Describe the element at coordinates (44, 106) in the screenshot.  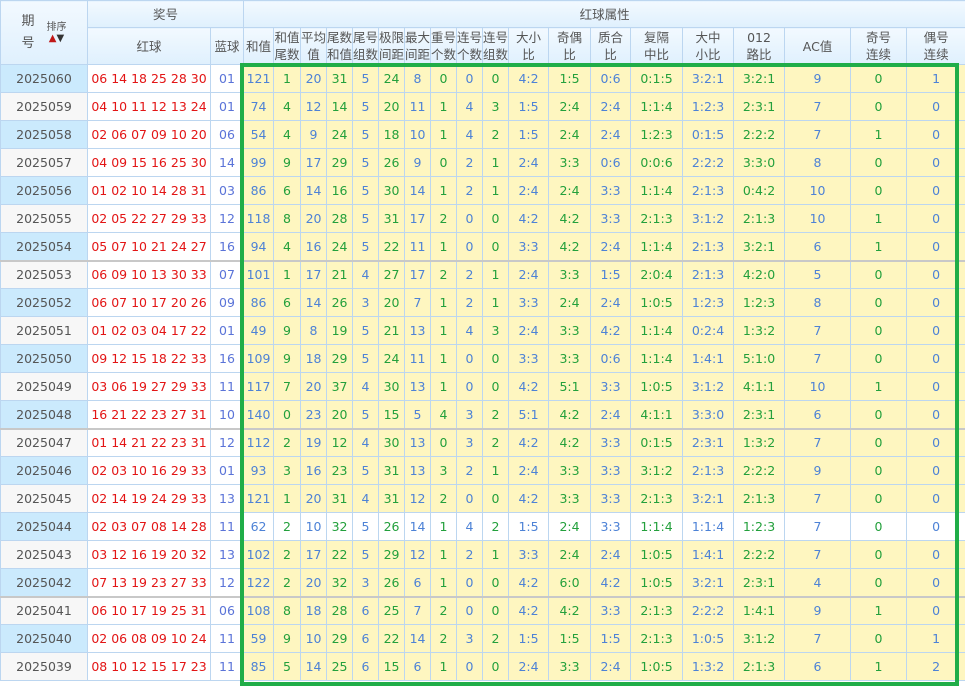
I see `period-cell: 2025059` at that location.